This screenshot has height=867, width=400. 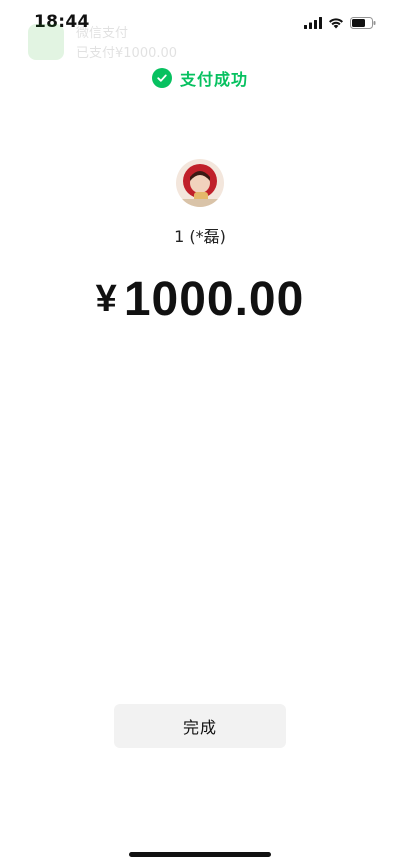 I want to click on payment-status-text: 支付成功, so click(x=213, y=79).